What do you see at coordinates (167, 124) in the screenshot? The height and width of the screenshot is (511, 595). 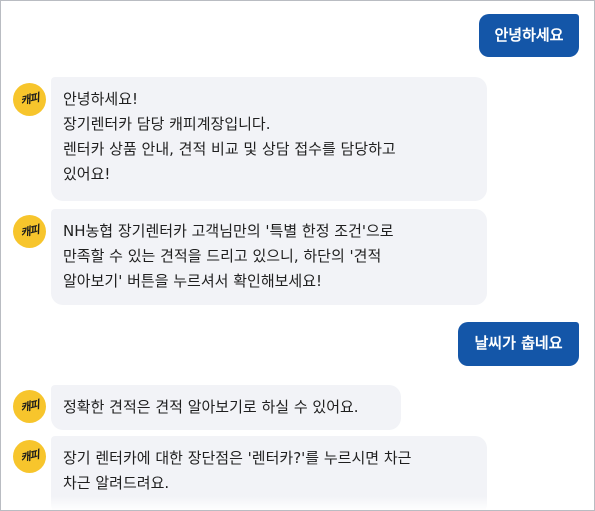 I see `message-line: 장기렌터카 담당 캐피계장입니다.` at bounding box center [167, 124].